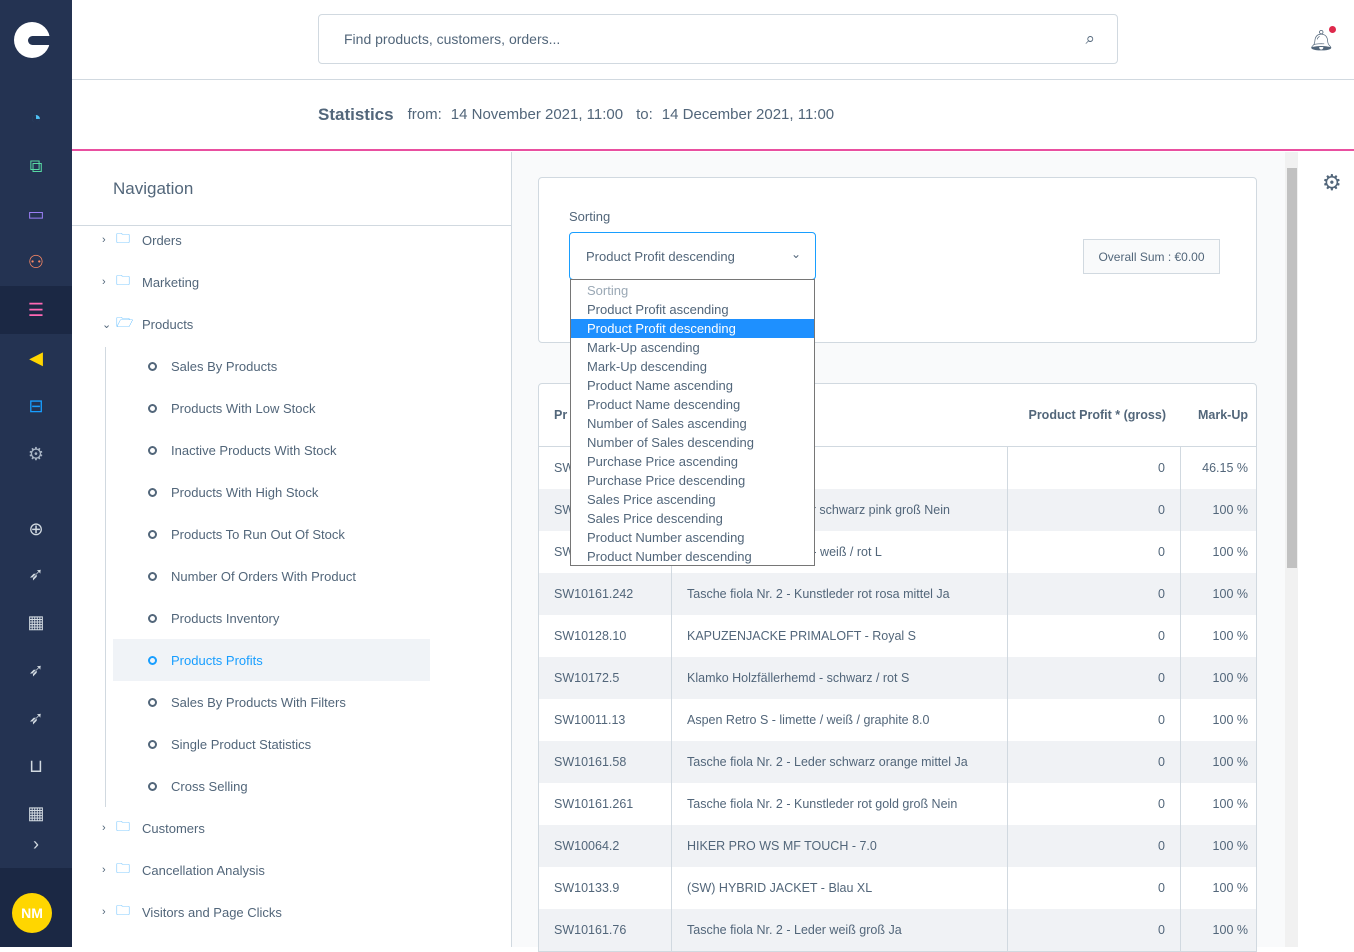  Describe the element at coordinates (224, 366) in the screenshot. I see `nav-subitem-label: Sales By Products` at that location.